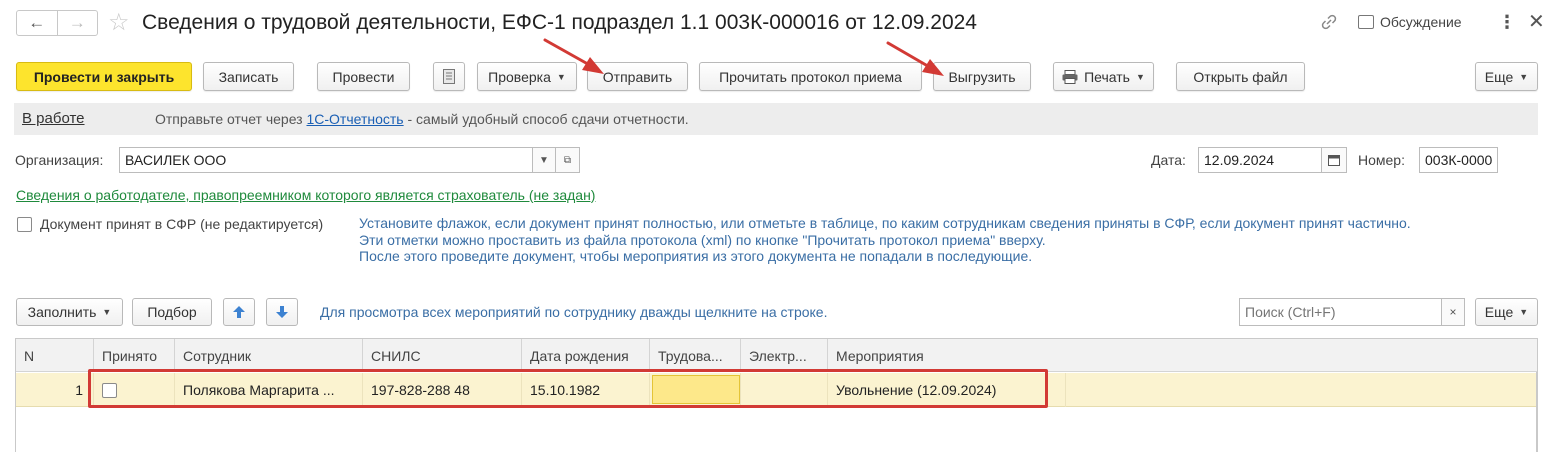  Describe the element at coordinates (743, 57) in the screenshot. I see `annotation-arrows` at that location.